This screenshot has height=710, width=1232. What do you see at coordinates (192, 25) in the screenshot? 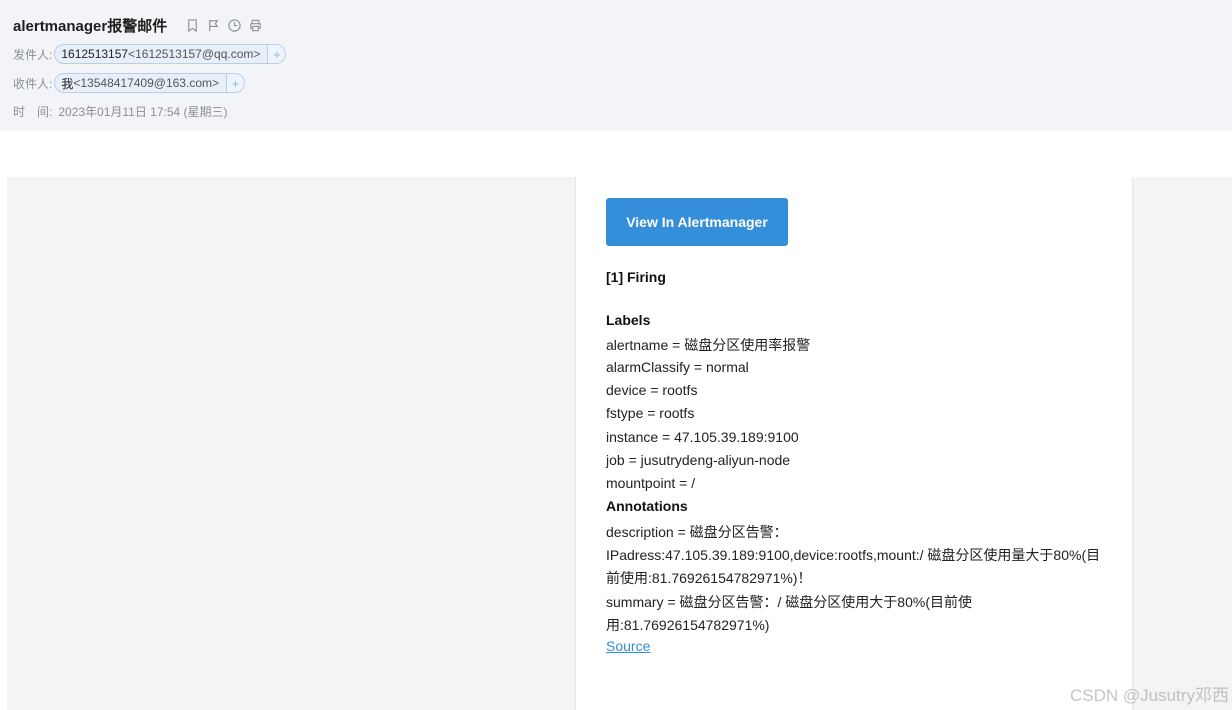
I see `bookmark-icon` at bounding box center [192, 25].